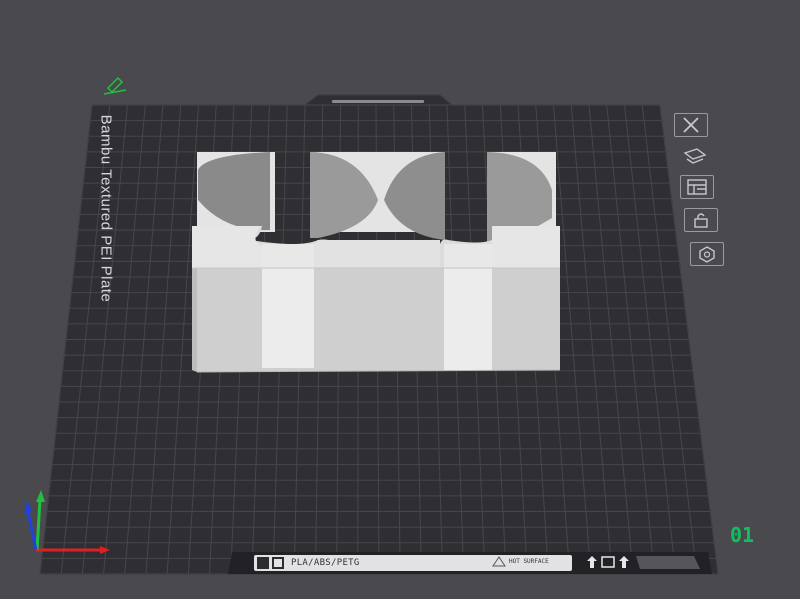 The image size is (800, 599). Describe the element at coordinates (529, 561) in the screenshot. I see `hot-surface-text: HOT SURFACE` at that location.